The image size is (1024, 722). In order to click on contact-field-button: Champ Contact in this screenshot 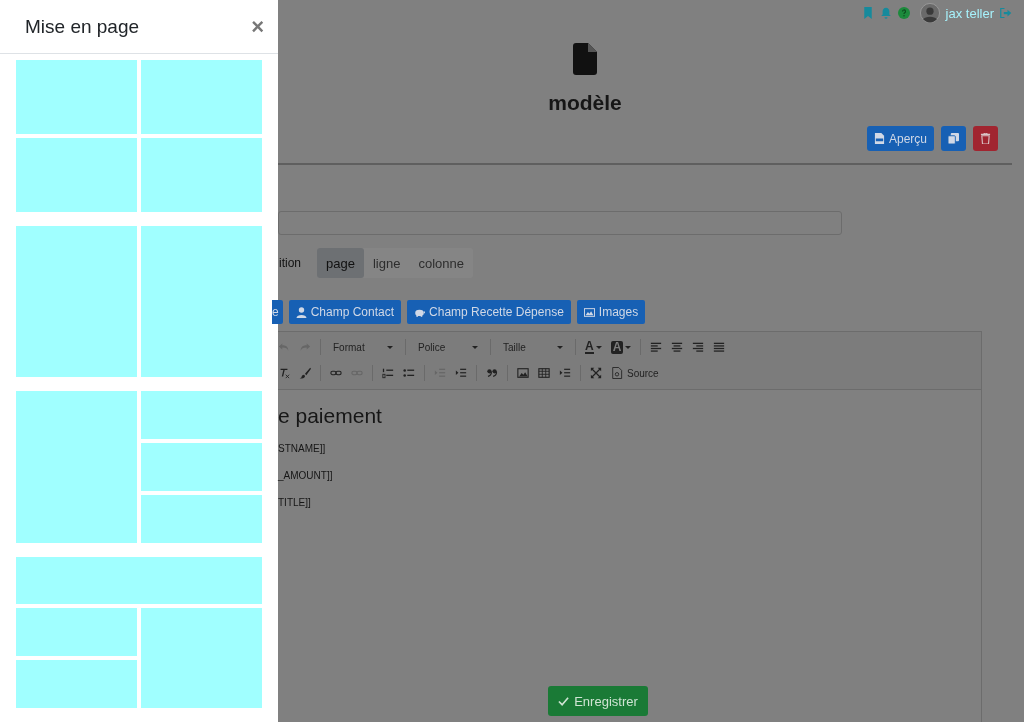, I will do `click(345, 312)`.